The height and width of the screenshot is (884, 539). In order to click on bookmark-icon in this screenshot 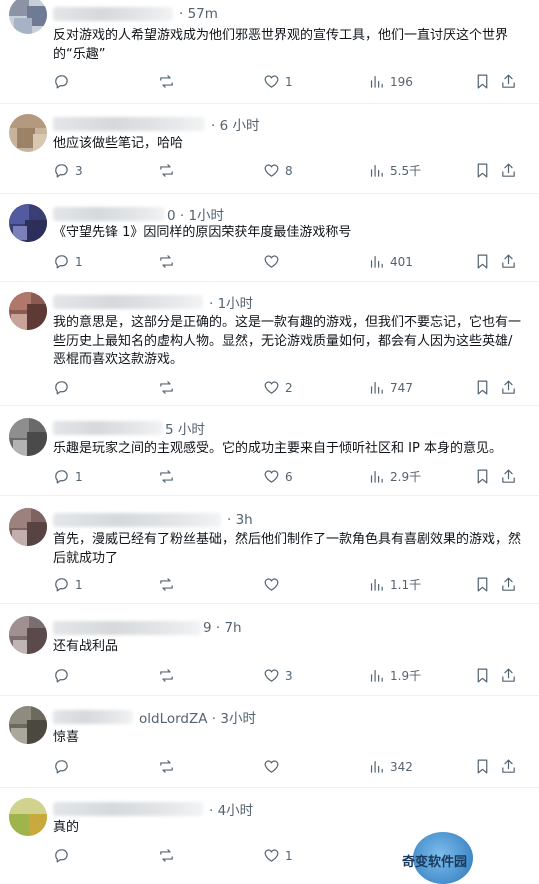, I will do `click(482, 387)`.